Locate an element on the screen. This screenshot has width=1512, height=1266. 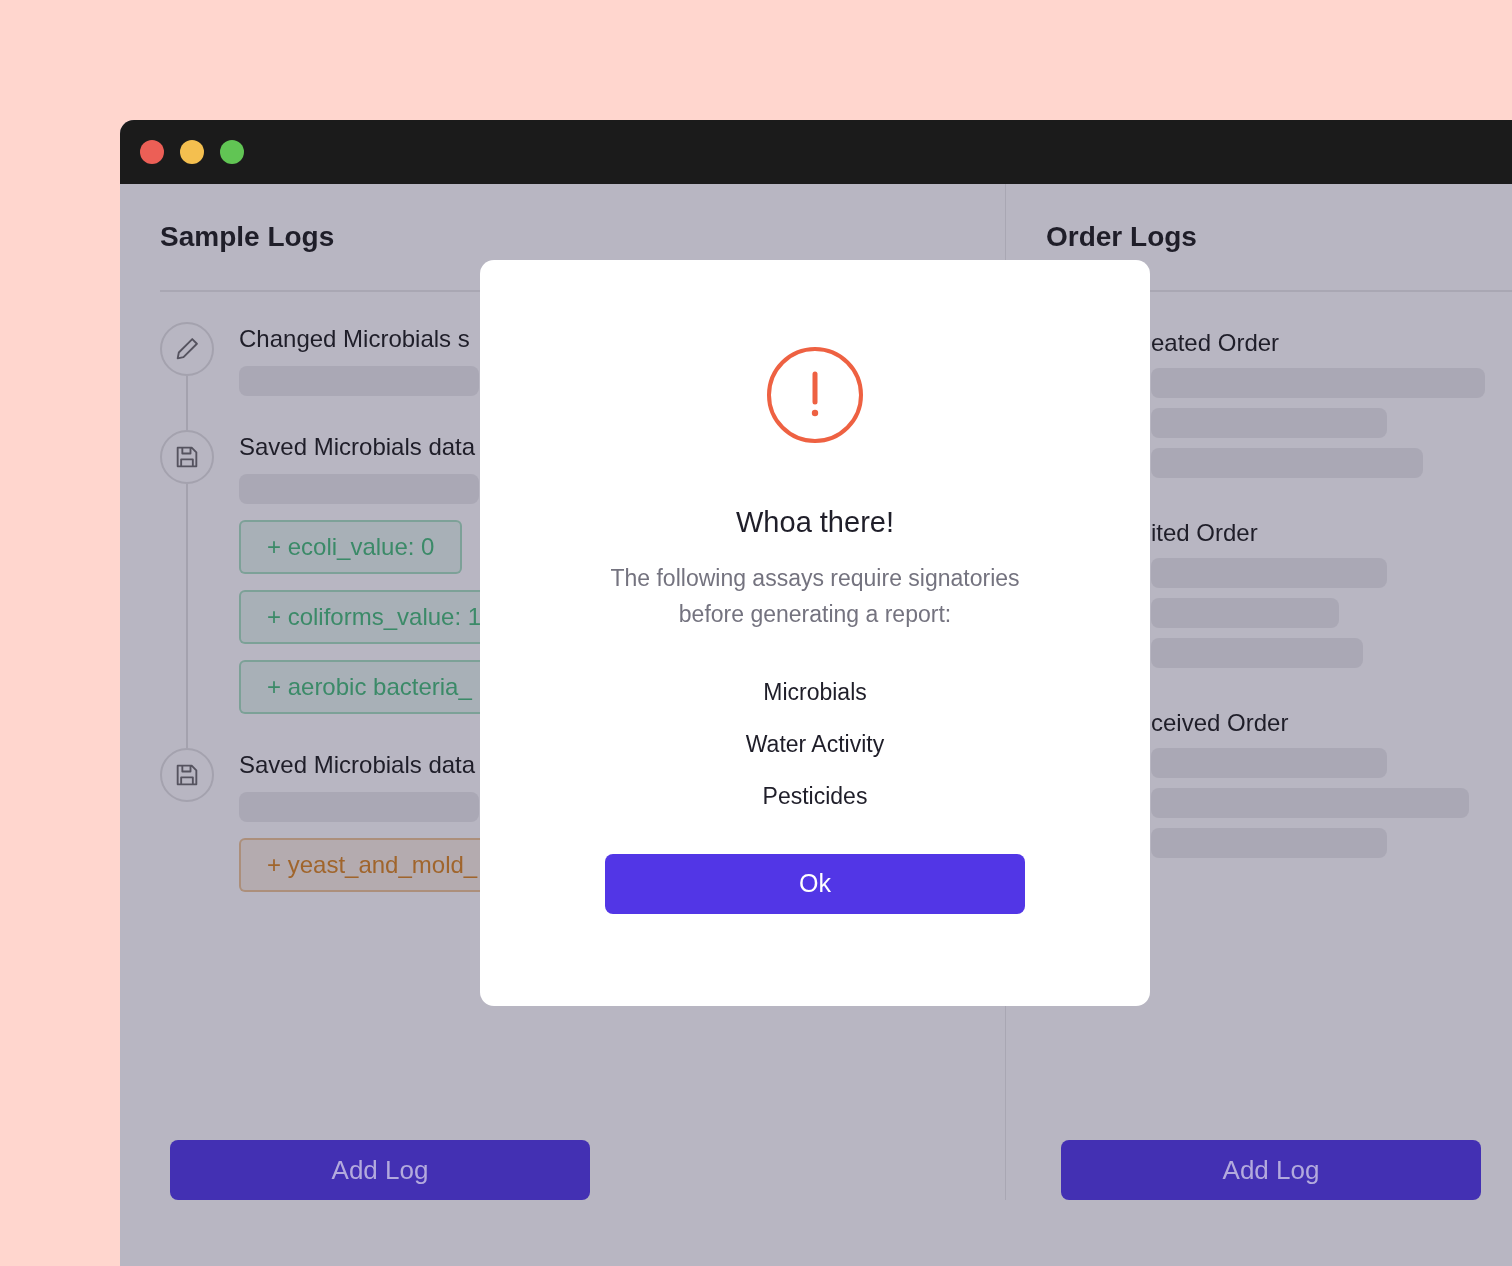
assay-name: Water Activity is located at coordinates (815, 744).